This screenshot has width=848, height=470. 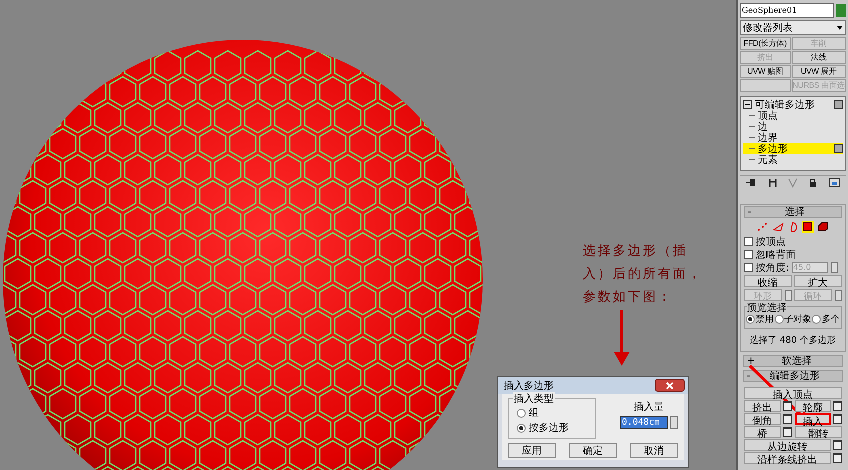 What do you see at coordinates (593, 450) in the screenshot?
I see `dialog-button: 确定` at bounding box center [593, 450].